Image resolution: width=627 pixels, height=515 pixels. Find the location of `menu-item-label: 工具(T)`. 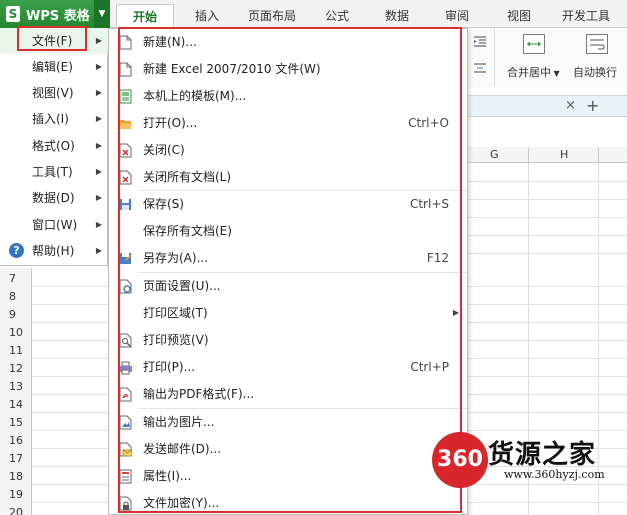

menu-item-label: 工具(T) is located at coordinates (52, 172).